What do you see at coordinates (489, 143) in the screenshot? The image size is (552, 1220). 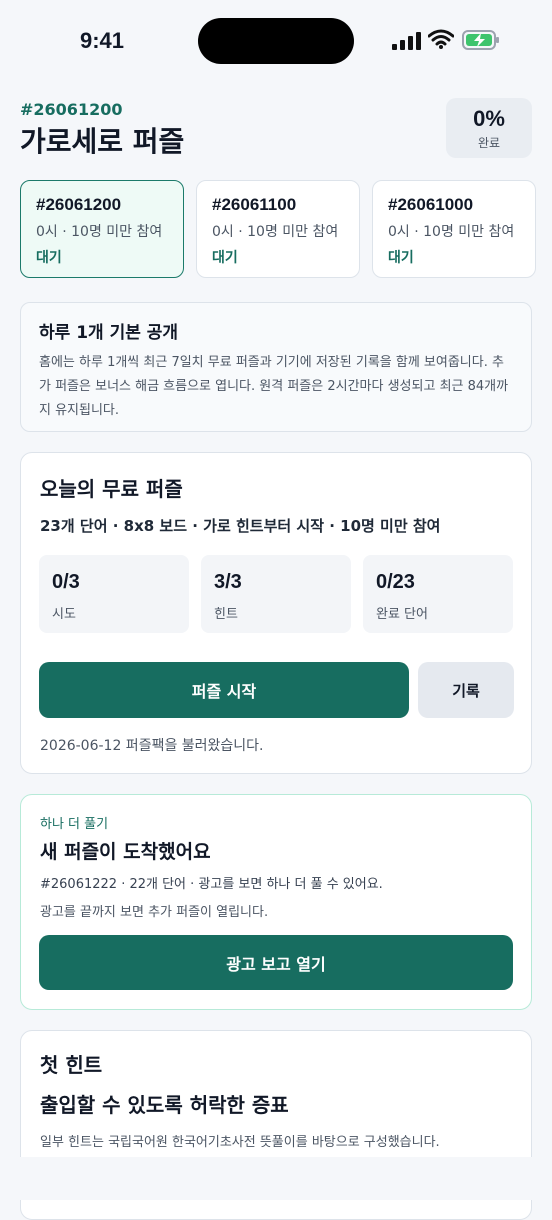 I see `progress-label: 완료` at bounding box center [489, 143].